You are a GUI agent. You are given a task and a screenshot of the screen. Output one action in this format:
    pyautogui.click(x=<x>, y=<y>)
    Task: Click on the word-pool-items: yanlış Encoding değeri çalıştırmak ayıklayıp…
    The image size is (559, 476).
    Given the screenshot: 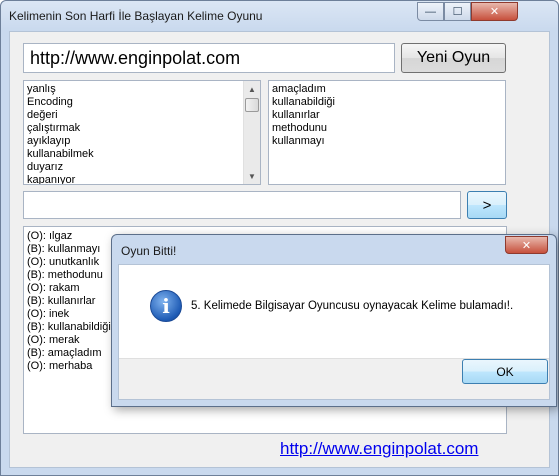 What is the action you would take?
    pyautogui.click(x=142, y=132)
    